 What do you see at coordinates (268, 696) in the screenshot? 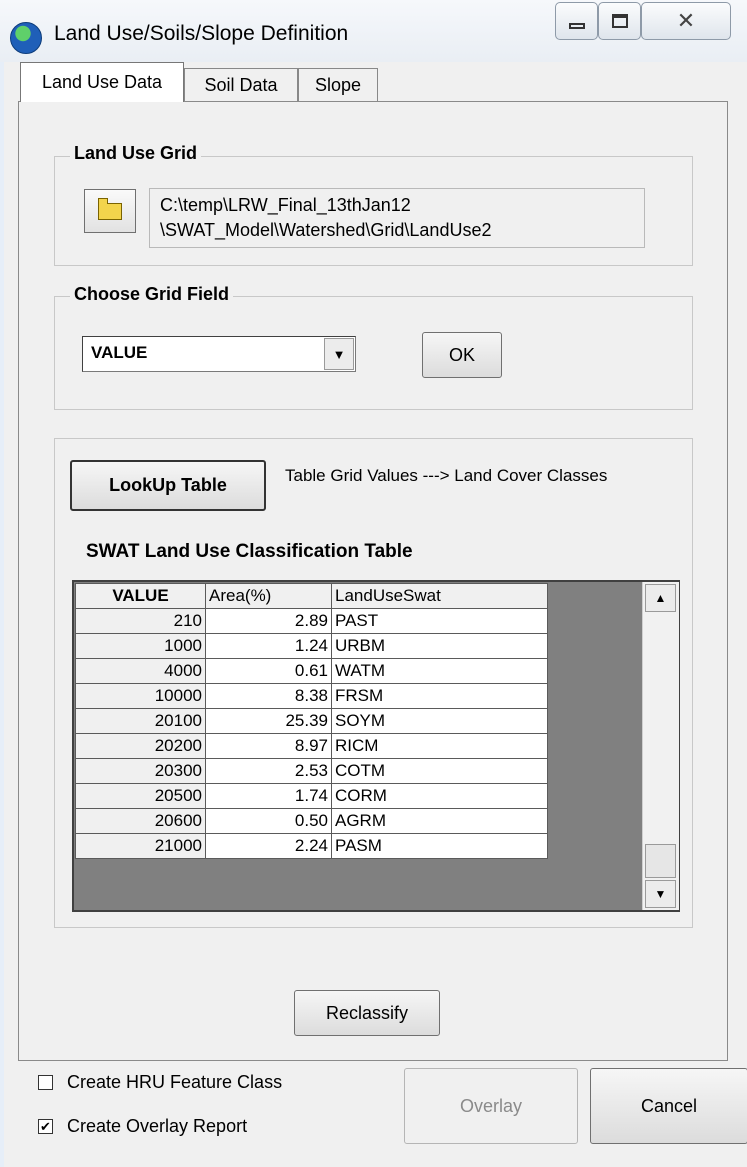
I see `cell-area: 8.38` at bounding box center [268, 696].